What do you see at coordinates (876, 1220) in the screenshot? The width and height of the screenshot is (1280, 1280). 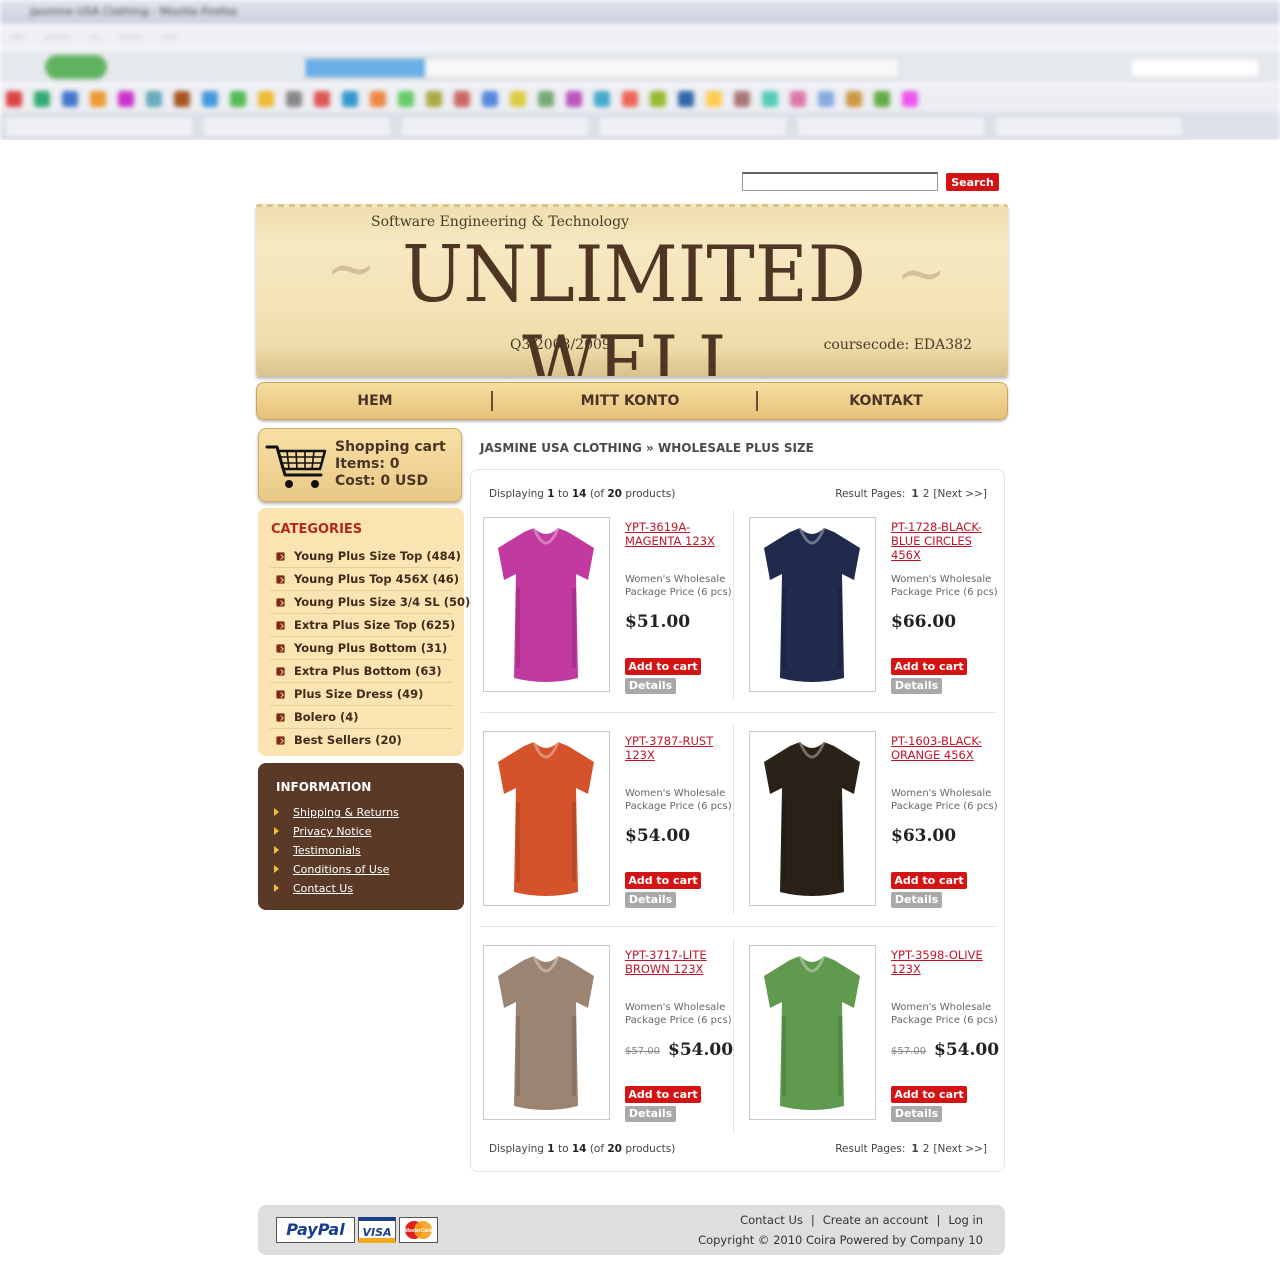 I see `footer-link-create-account: Create an account` at bounding box center [876, 1220].